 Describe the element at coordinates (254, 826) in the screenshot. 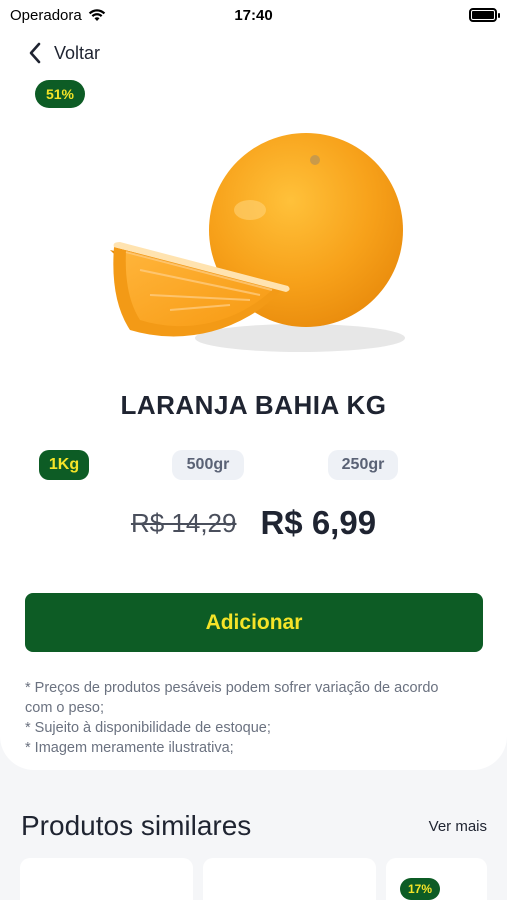

I see `similar-products-header: Produtos similares Ver mais` at that location.